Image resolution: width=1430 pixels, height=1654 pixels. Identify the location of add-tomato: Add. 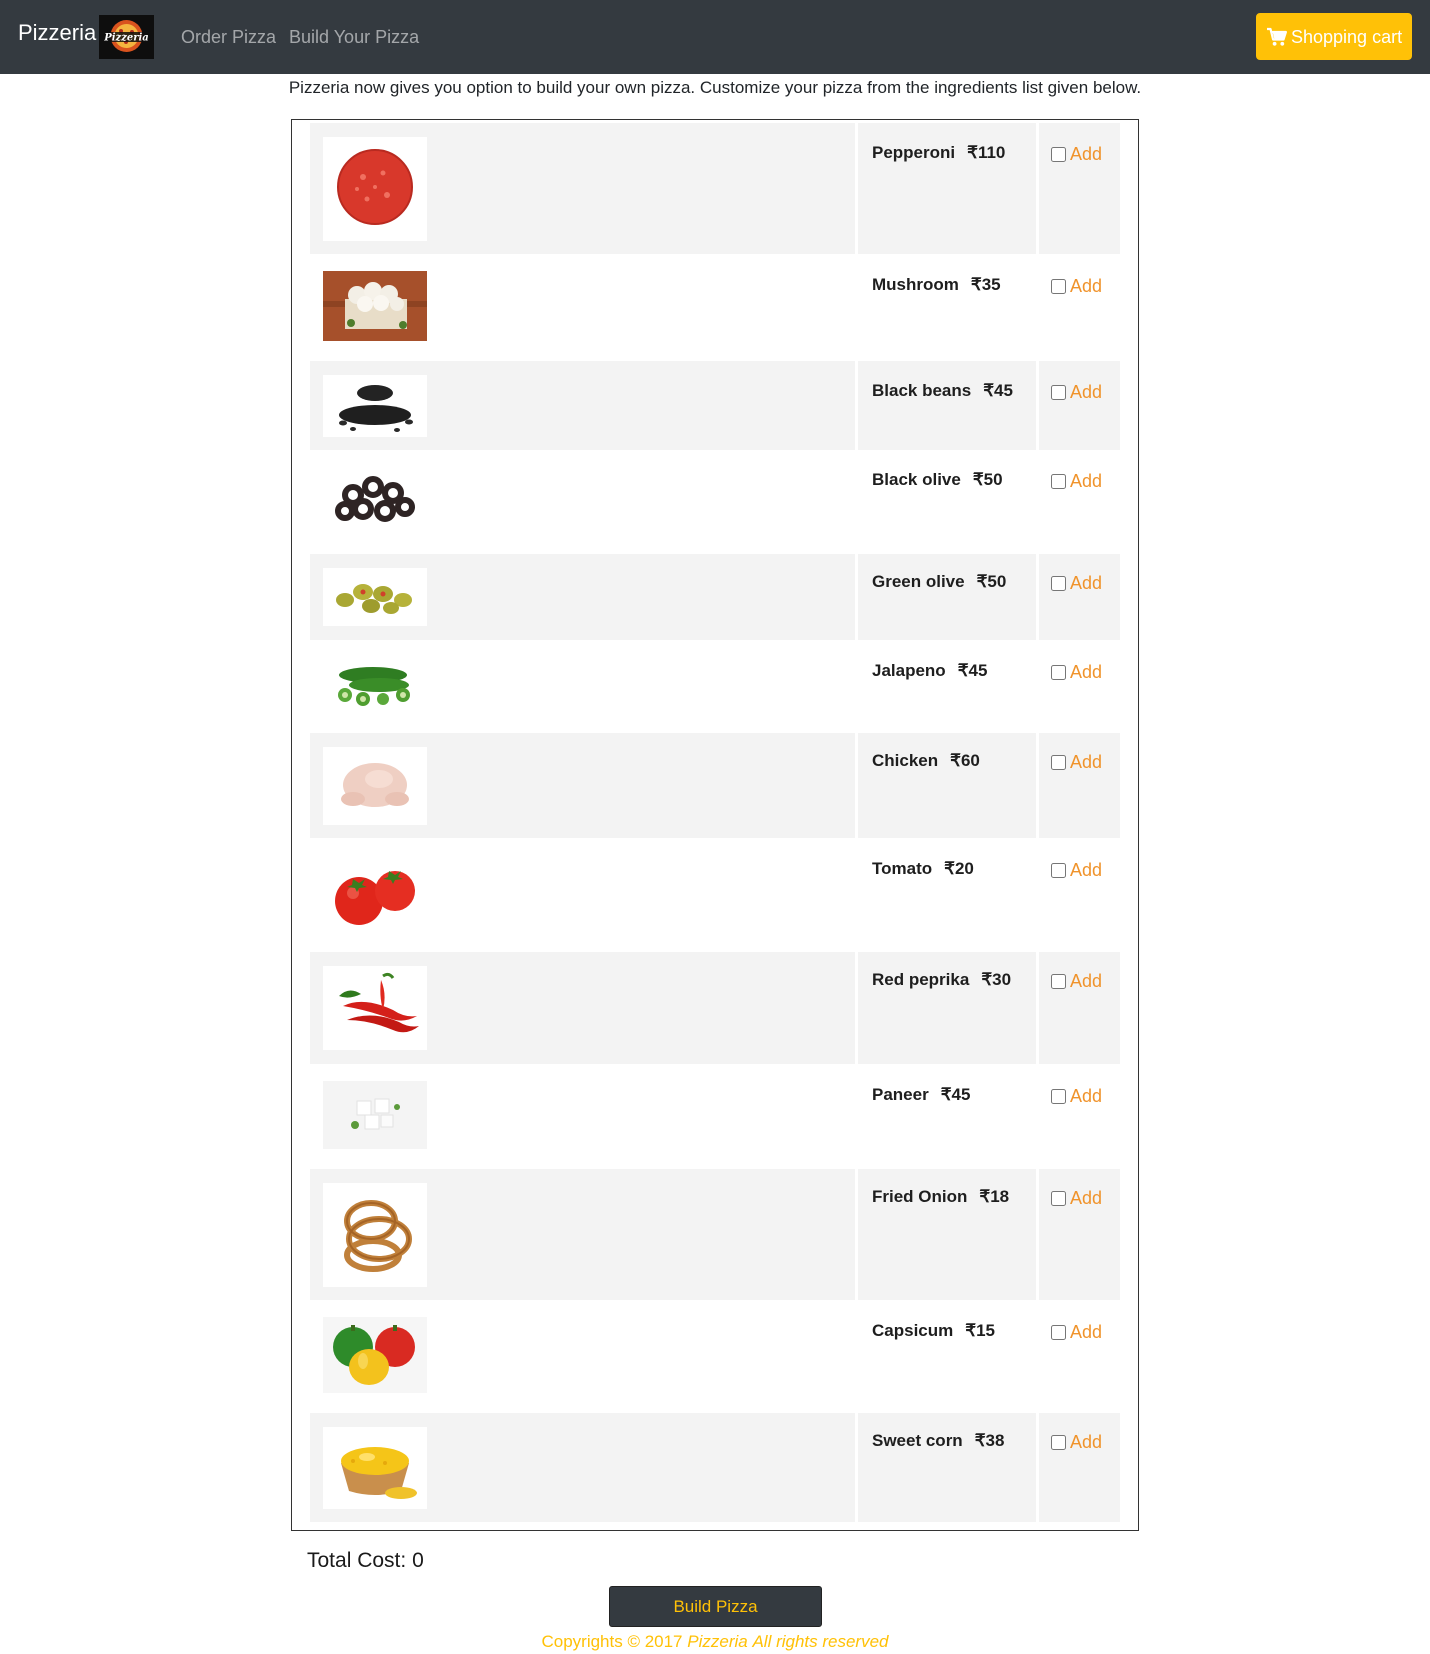
(1076, 870).